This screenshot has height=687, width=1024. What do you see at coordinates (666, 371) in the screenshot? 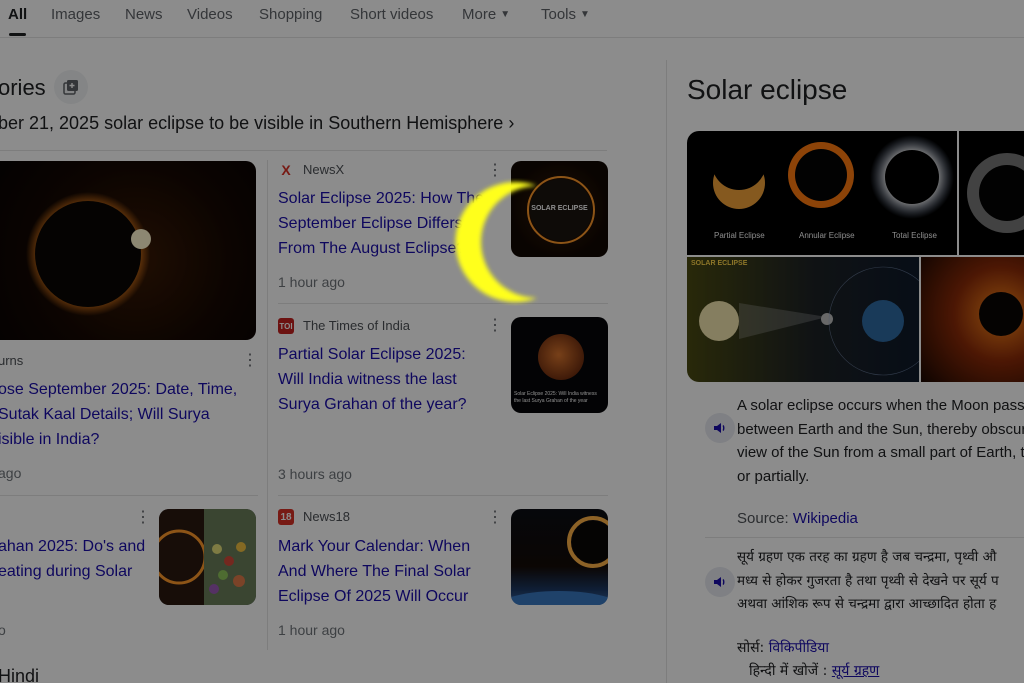
I see `panel-divider` at bounding box center [666, 371].